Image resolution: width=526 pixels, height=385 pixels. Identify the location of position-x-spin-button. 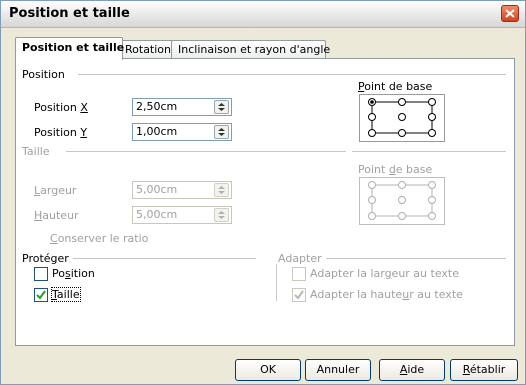
(221, 107).